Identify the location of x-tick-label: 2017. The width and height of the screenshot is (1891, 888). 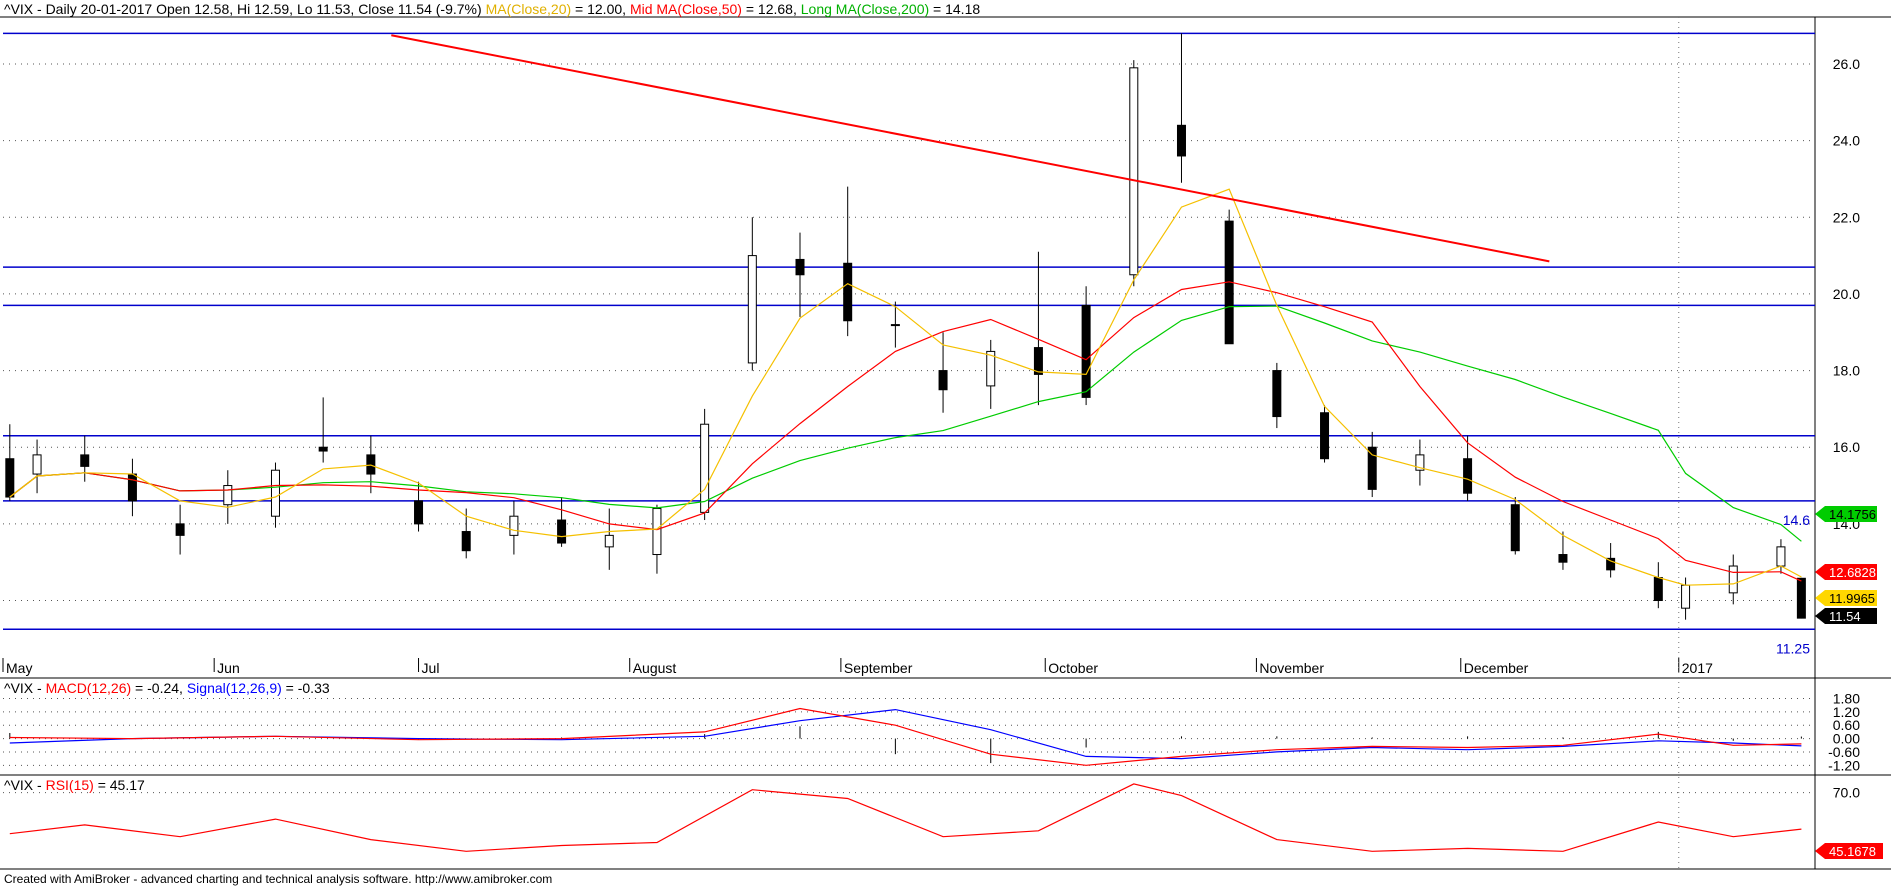
(1697, 668).